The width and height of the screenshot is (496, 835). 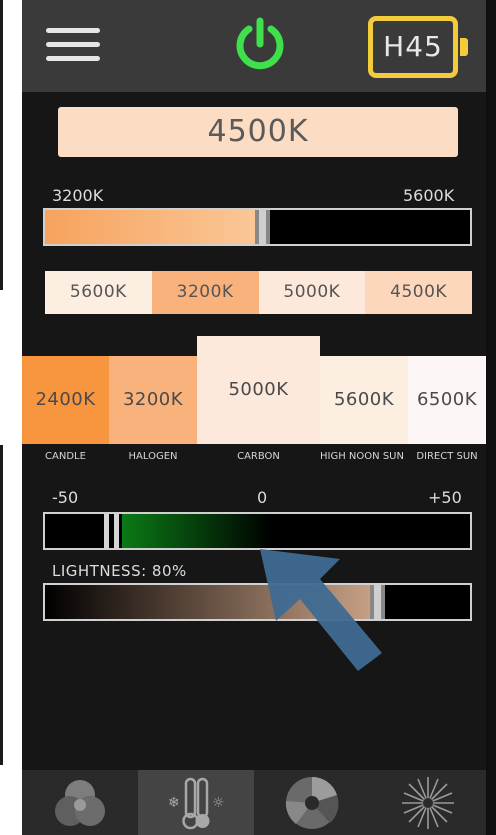 I want to click on temperature-slider-thumb, so click(x=262, y=227).